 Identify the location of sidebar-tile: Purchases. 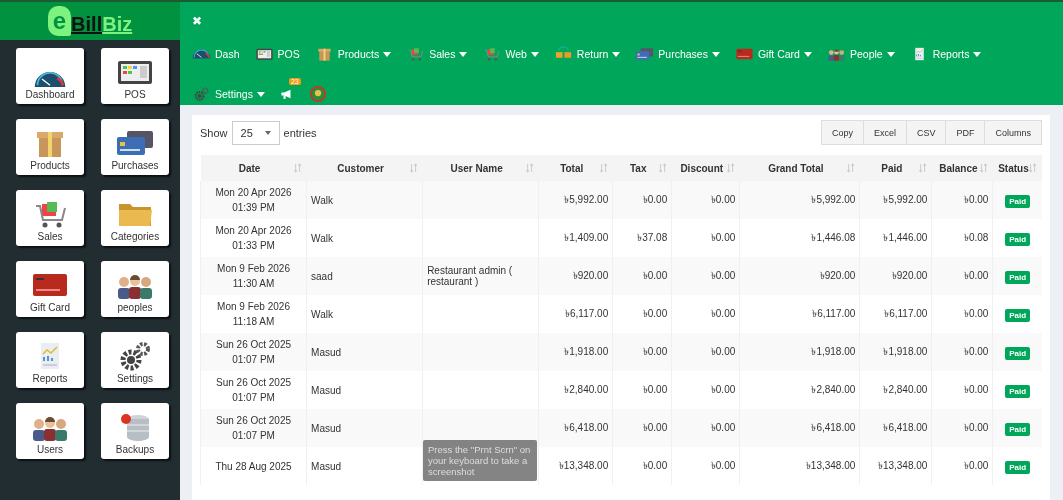
(135, 147).